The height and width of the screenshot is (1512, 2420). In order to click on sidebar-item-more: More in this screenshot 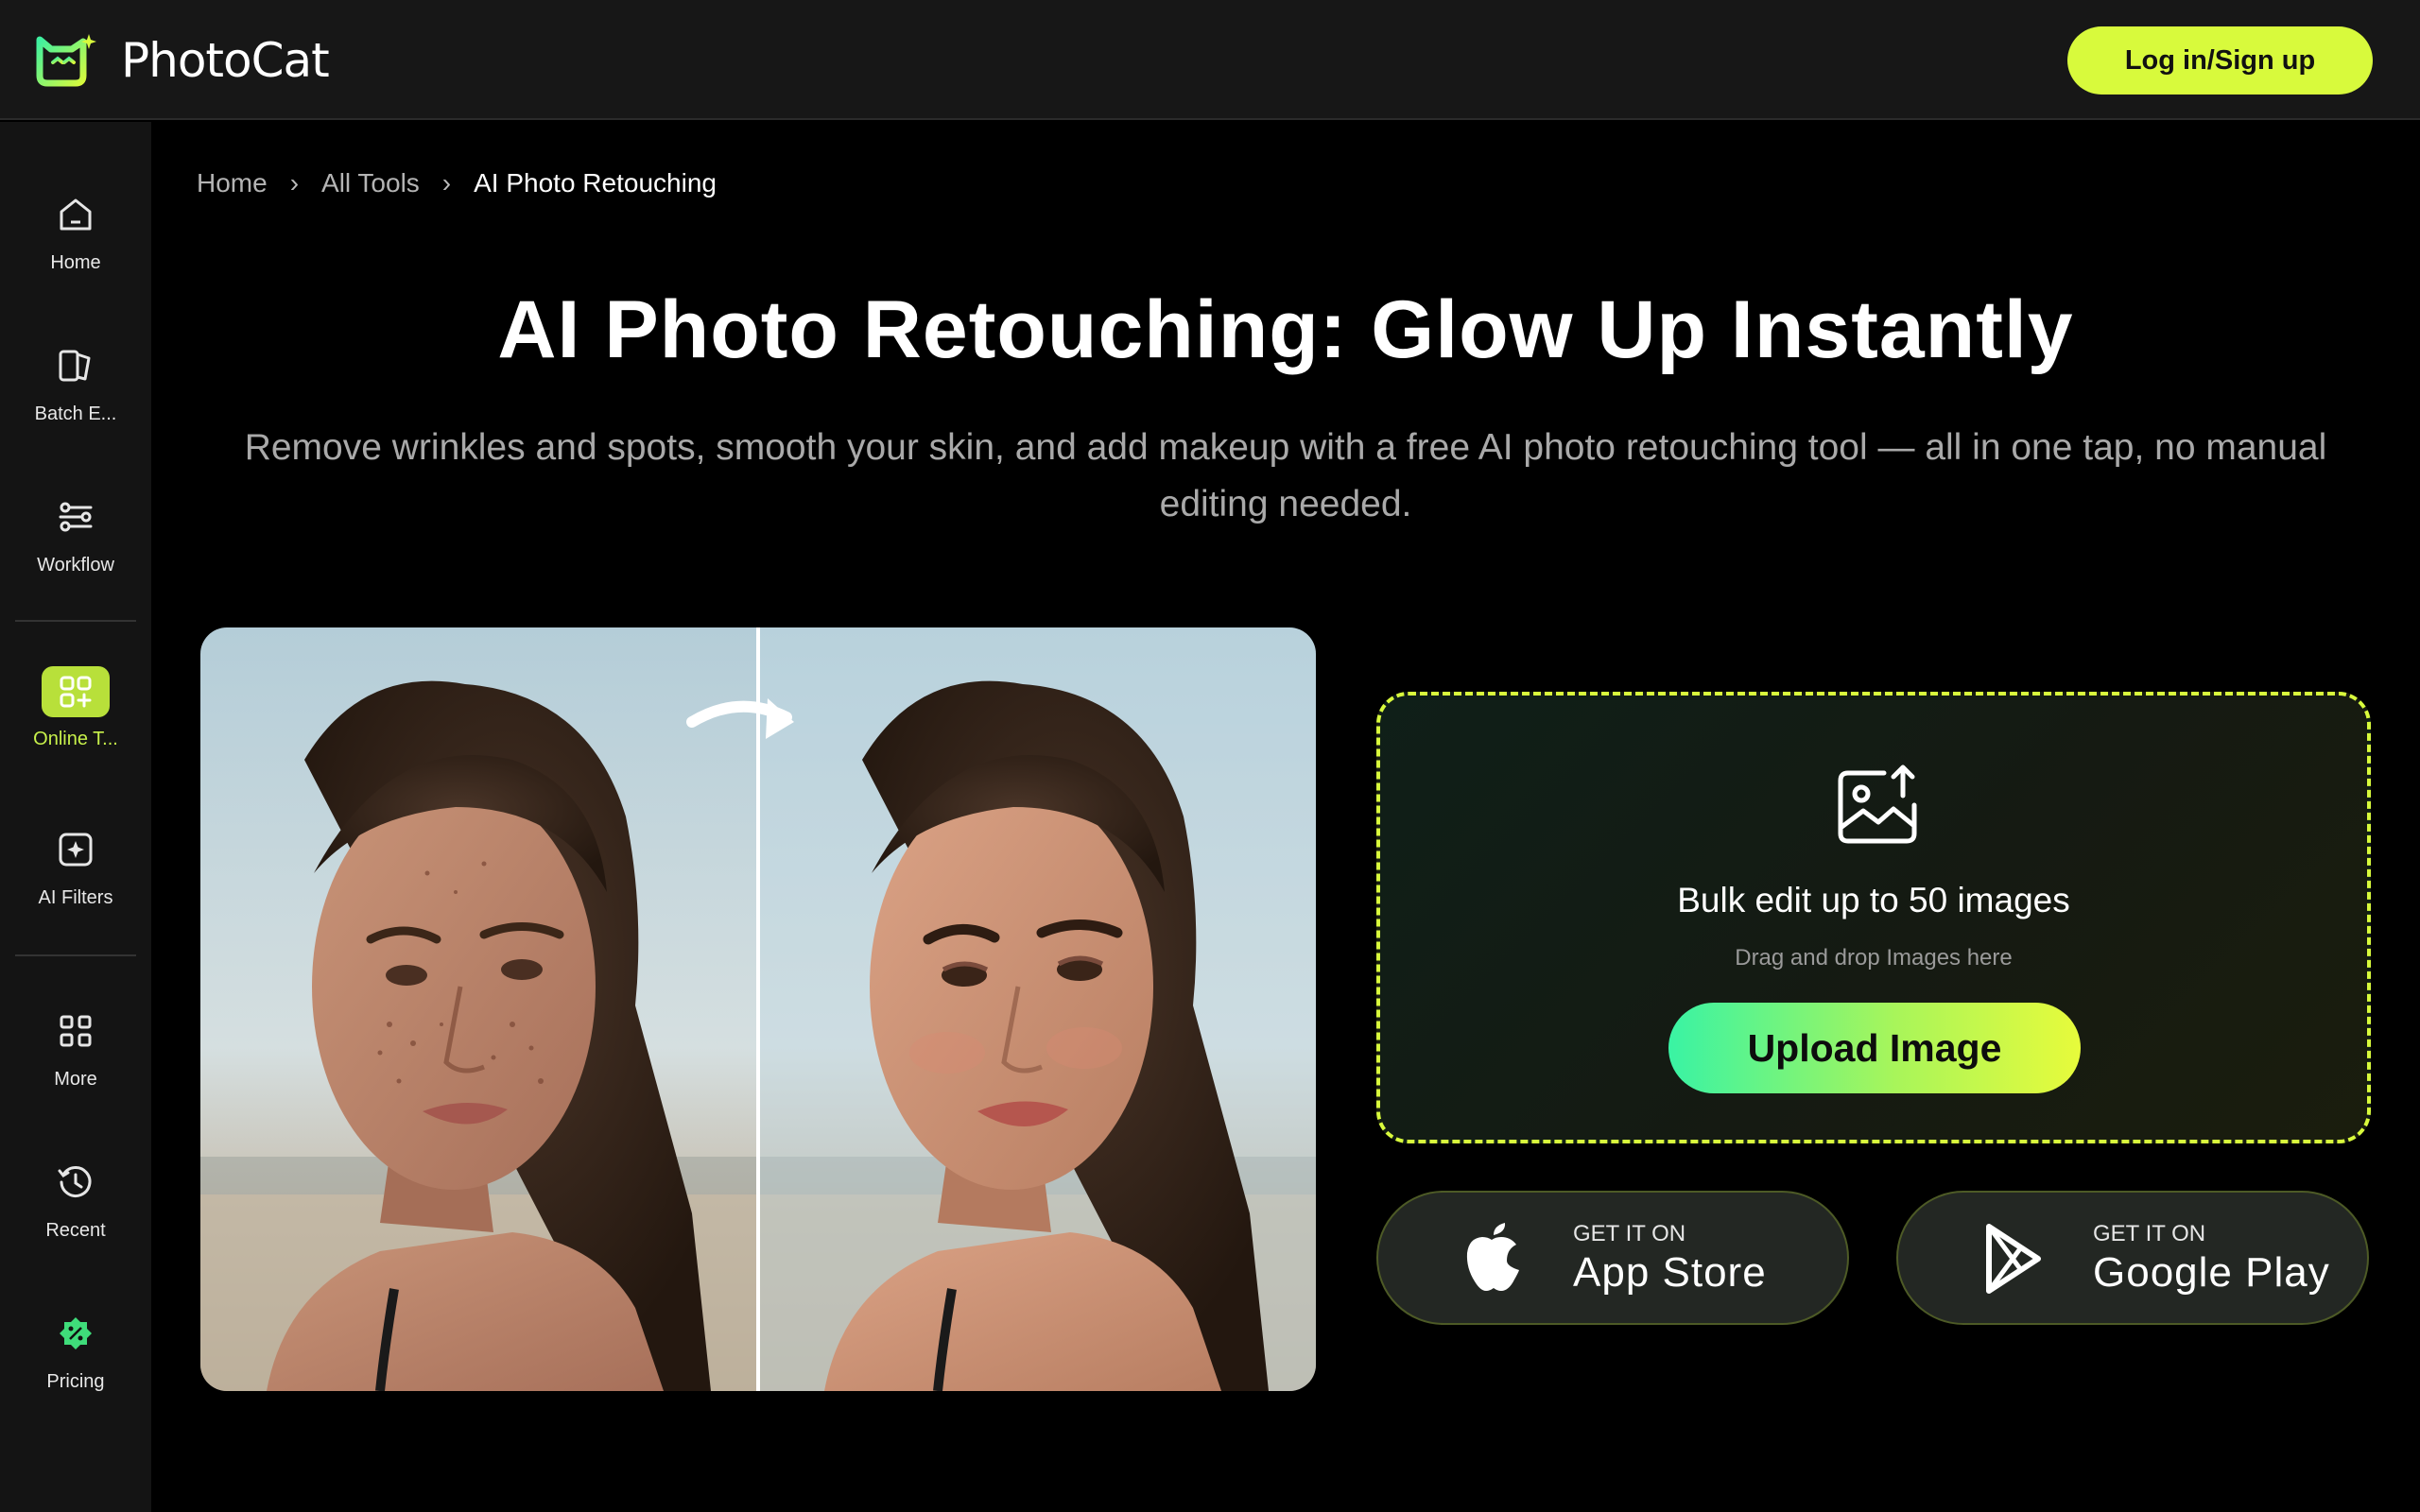, I will do `click(75, 1035)`.